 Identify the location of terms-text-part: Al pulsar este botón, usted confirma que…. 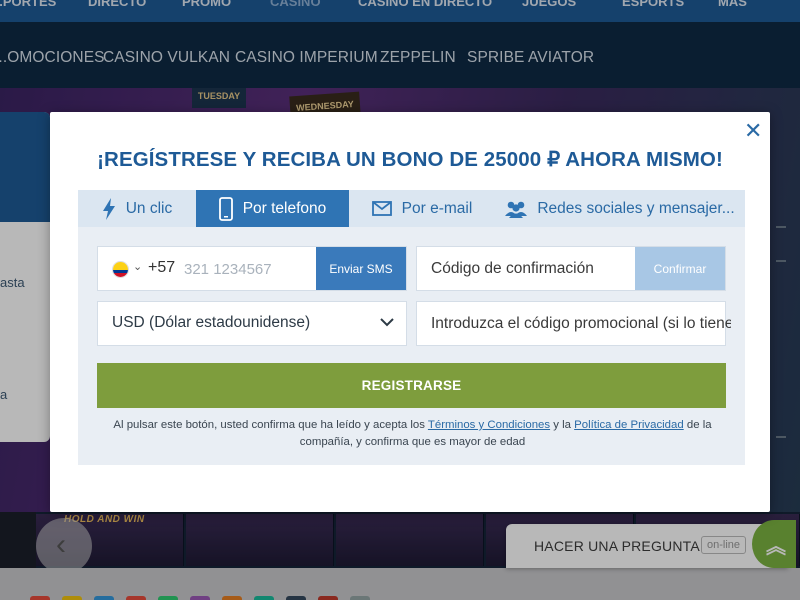
(270, 425).